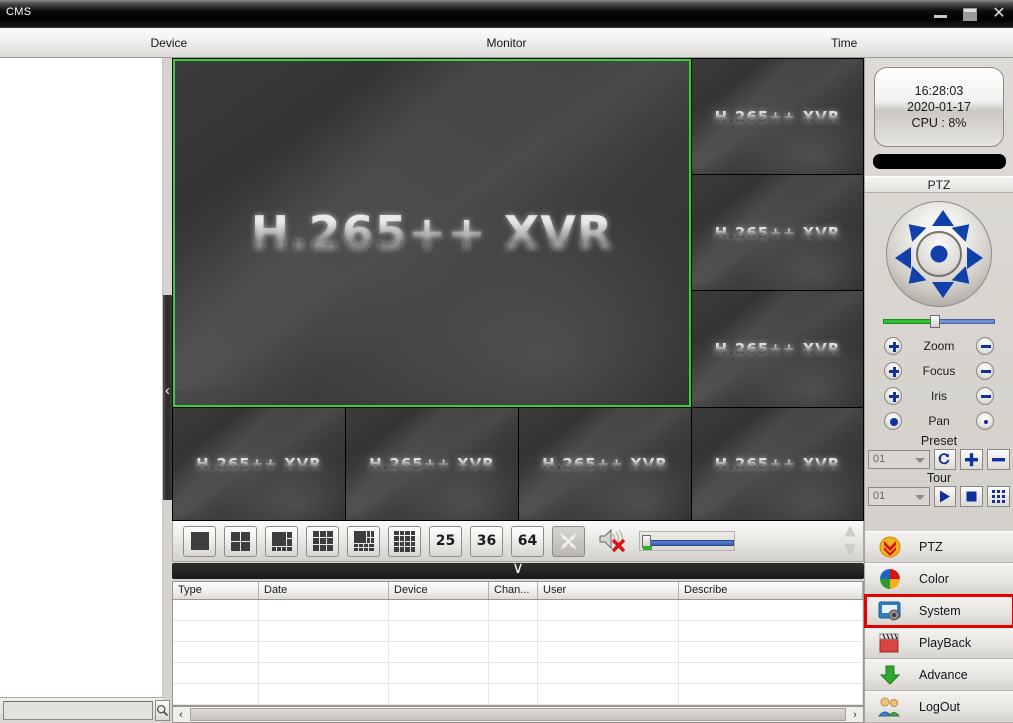  What do you see at coordinates (931, 547) in the screenshot?
I see `menu-item-label: PTZ` at bounding box center [931, 547].